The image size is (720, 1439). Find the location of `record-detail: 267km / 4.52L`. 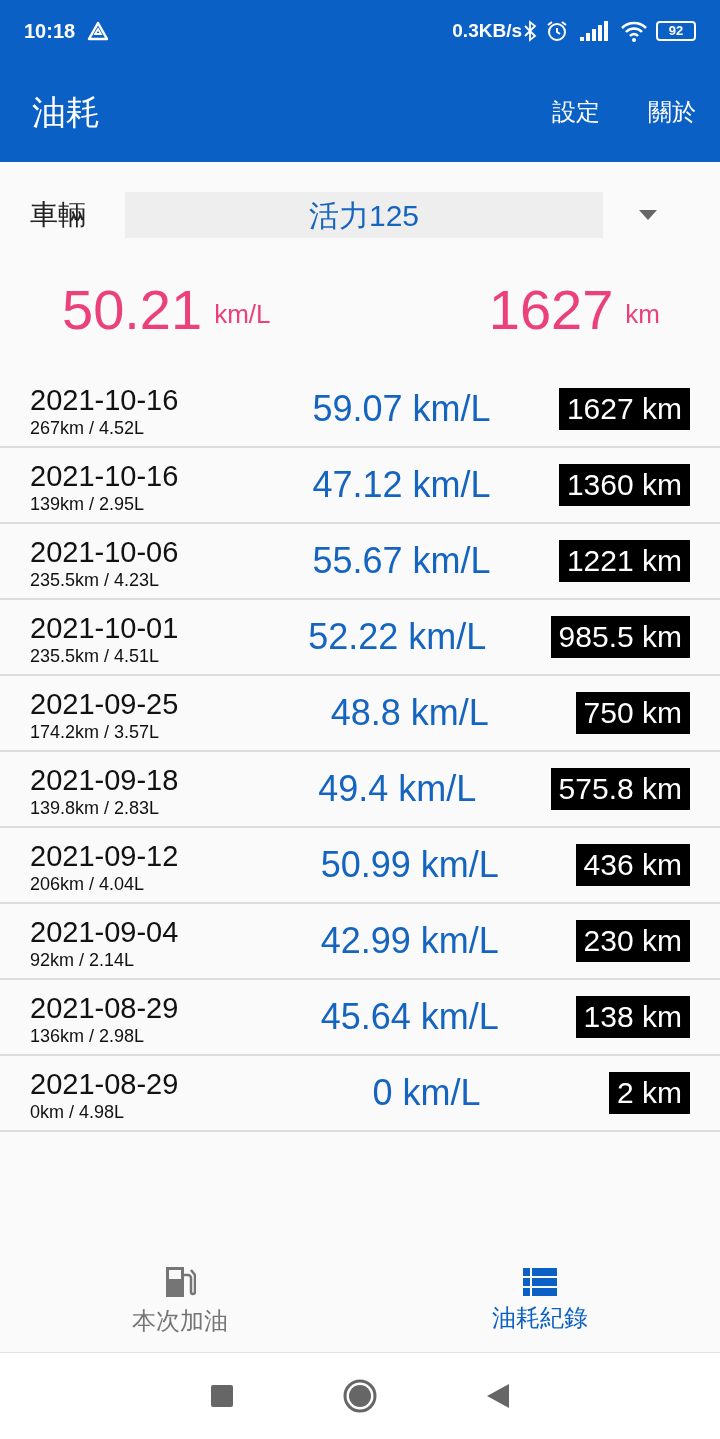

record-detail: 267km / 4.52L is located at coordinates (88, 428).